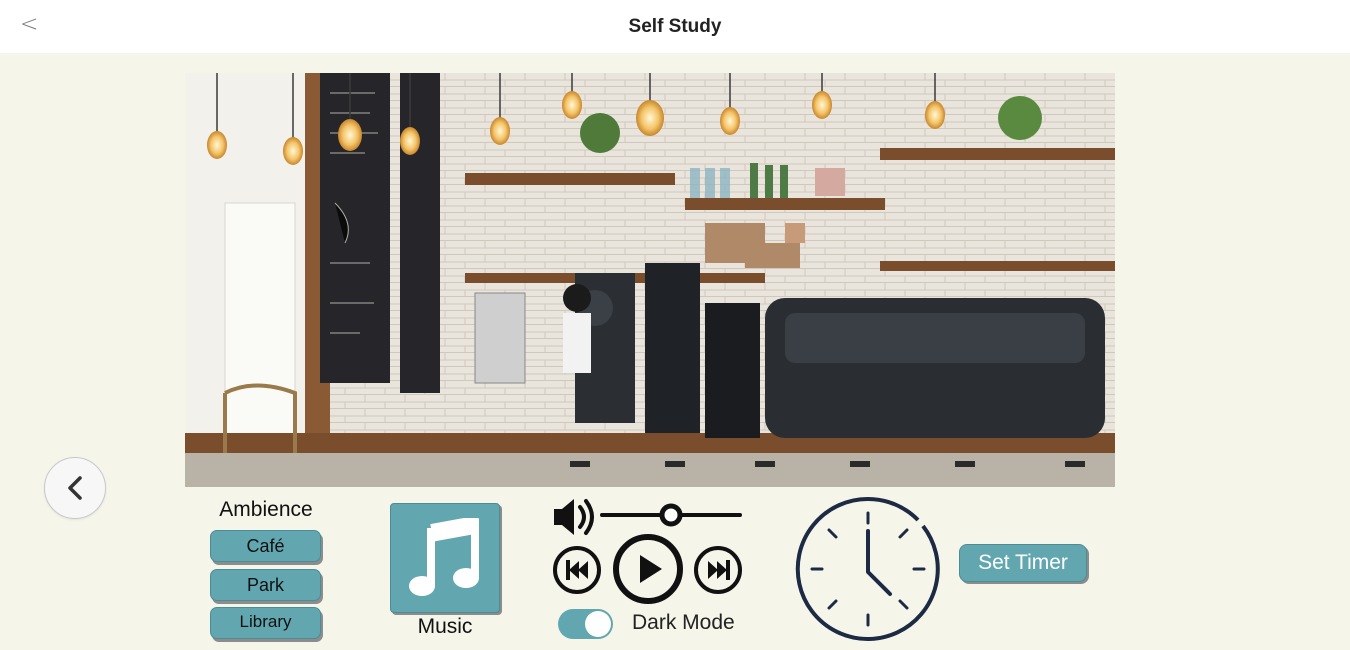 The image size is (1350, 650). What do you see at coordinates (1023, 563) in the screenshot?
I see `set-timer-button: Set Timer` at bounding box center [1023, 563].